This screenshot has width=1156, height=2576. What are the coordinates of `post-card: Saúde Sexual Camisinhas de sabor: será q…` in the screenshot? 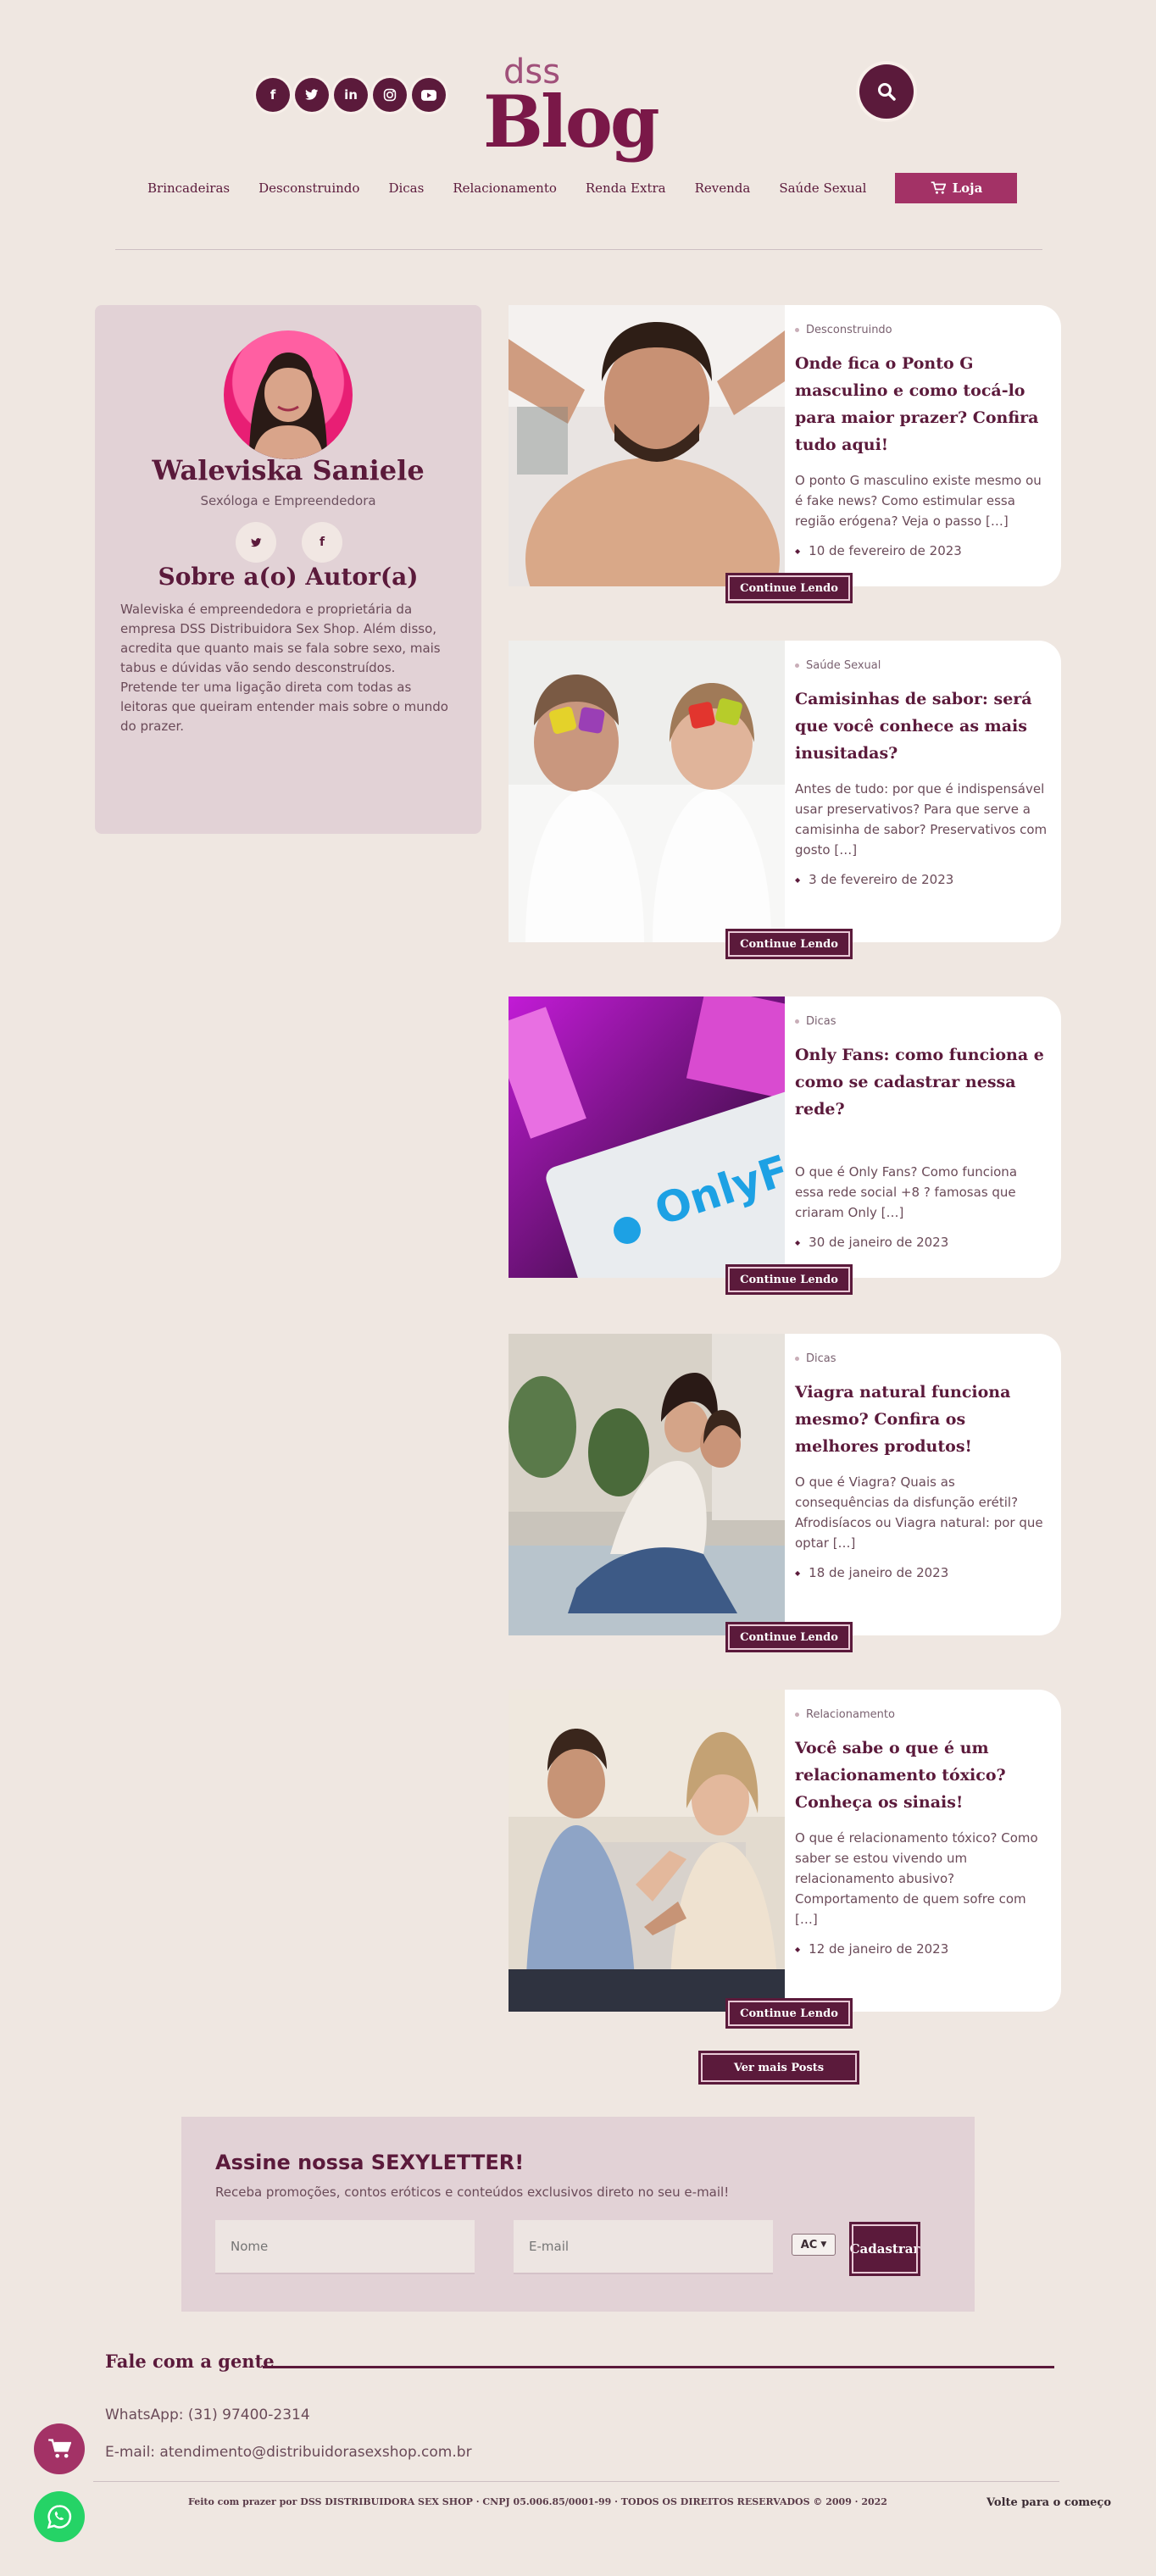 It's located at (785, 800).